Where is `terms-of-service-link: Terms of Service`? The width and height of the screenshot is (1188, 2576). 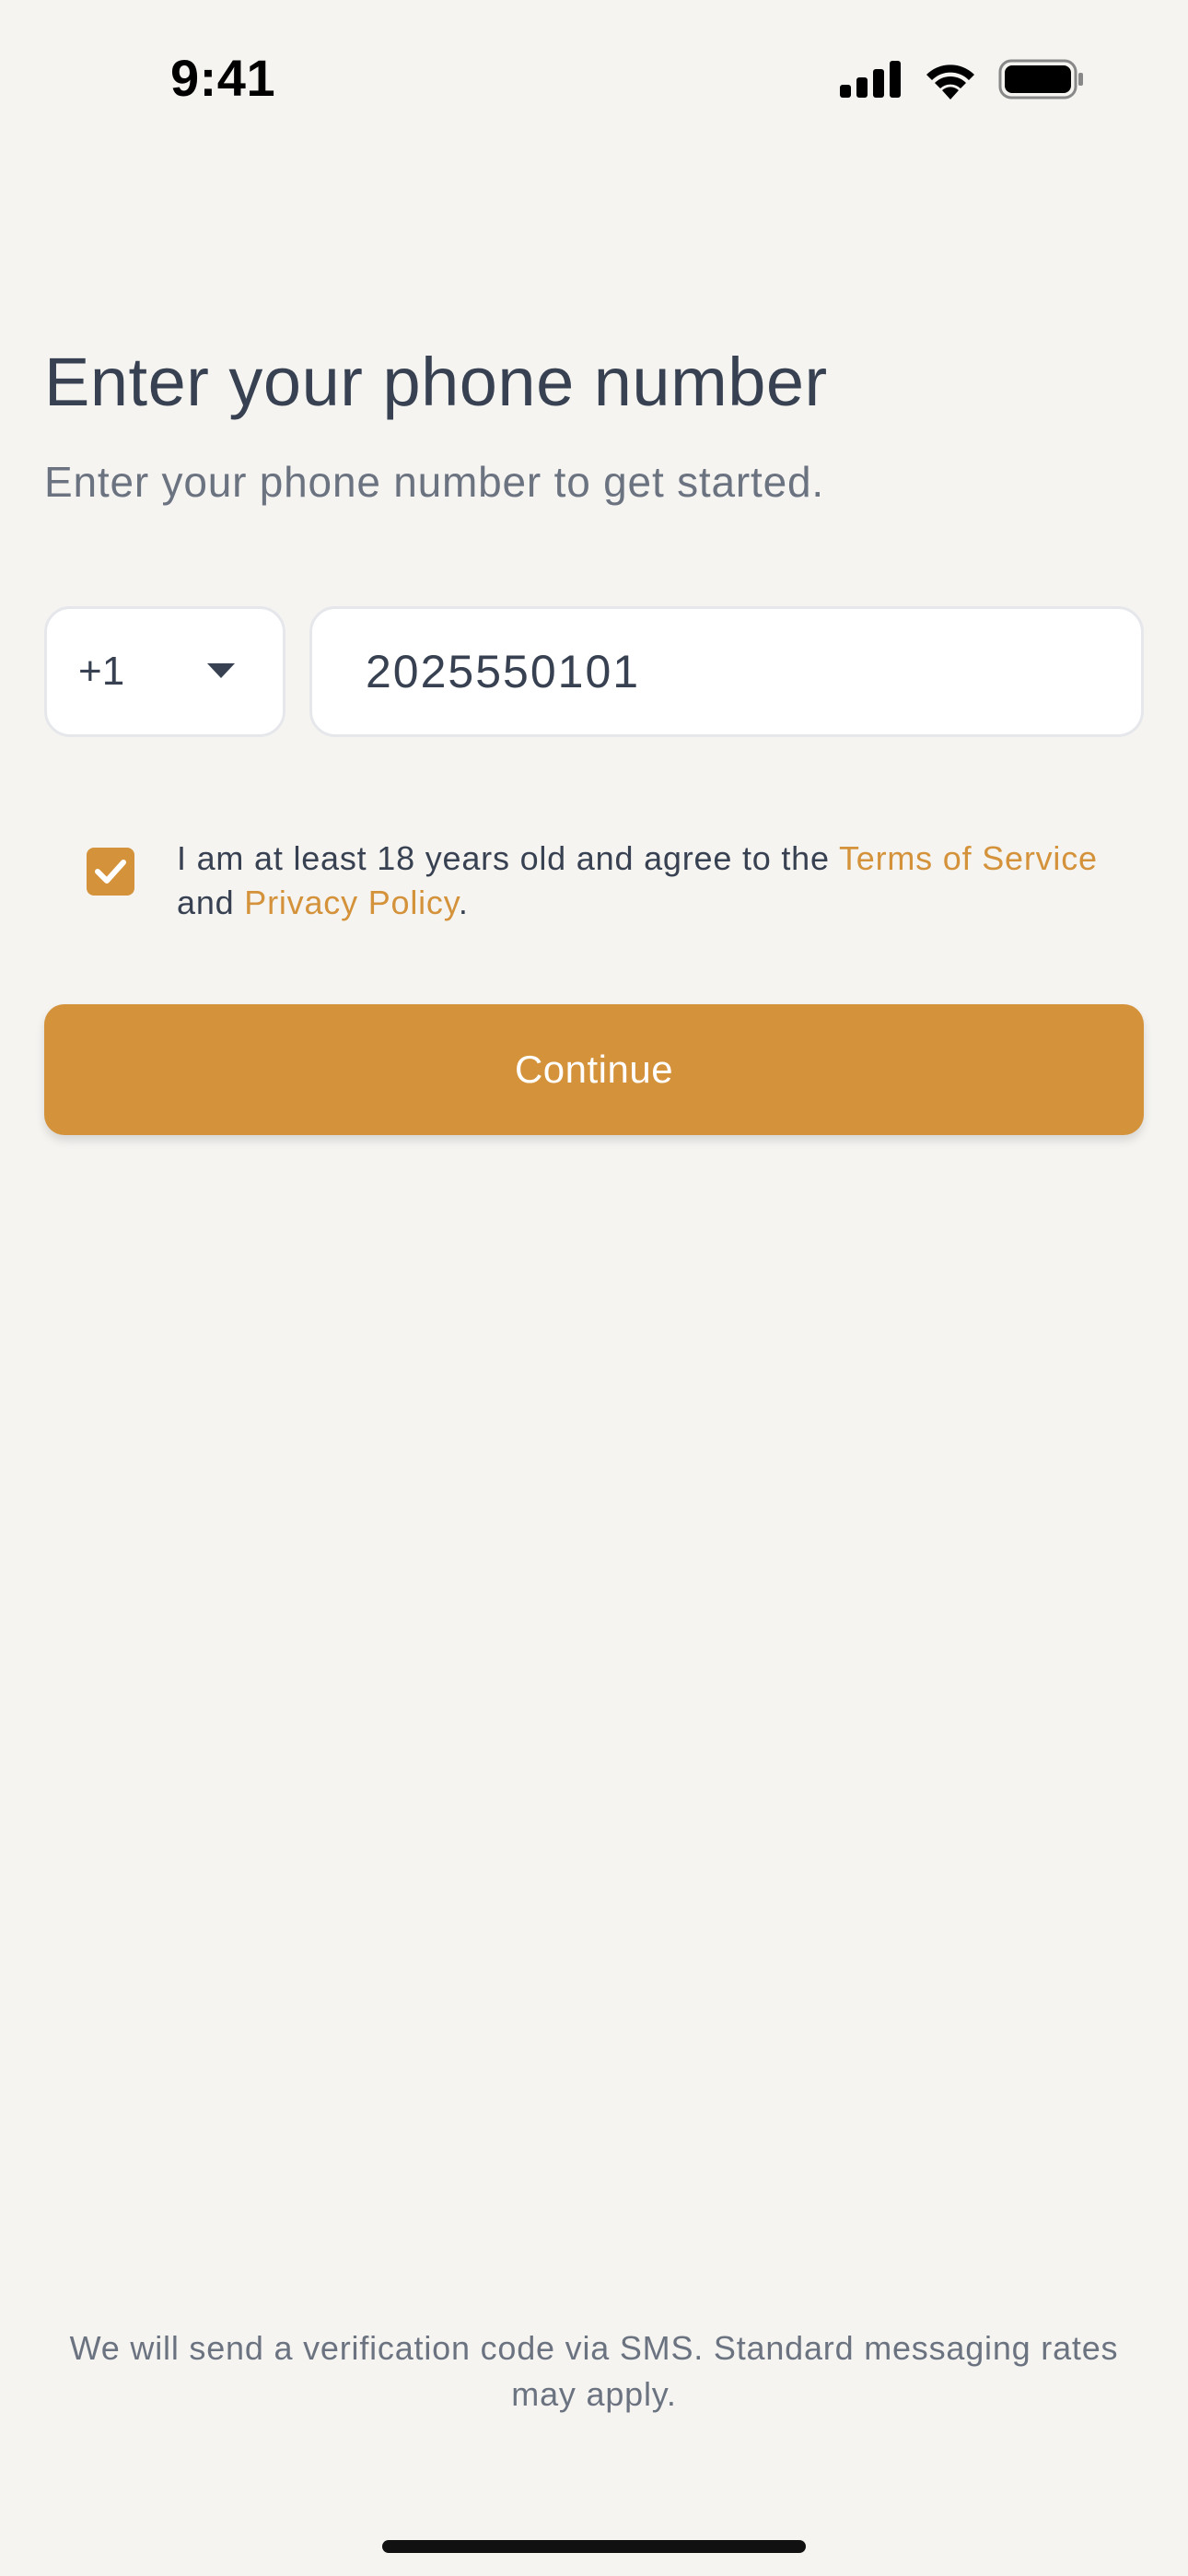 terms-of-service-link: Terms of Service is located at coordinates (968, 858).